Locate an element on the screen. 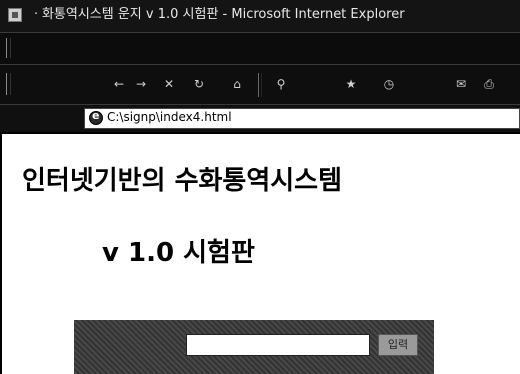  page-title: 인터넷기반의 수화통역시스템 is located at coordinates (182, 181).